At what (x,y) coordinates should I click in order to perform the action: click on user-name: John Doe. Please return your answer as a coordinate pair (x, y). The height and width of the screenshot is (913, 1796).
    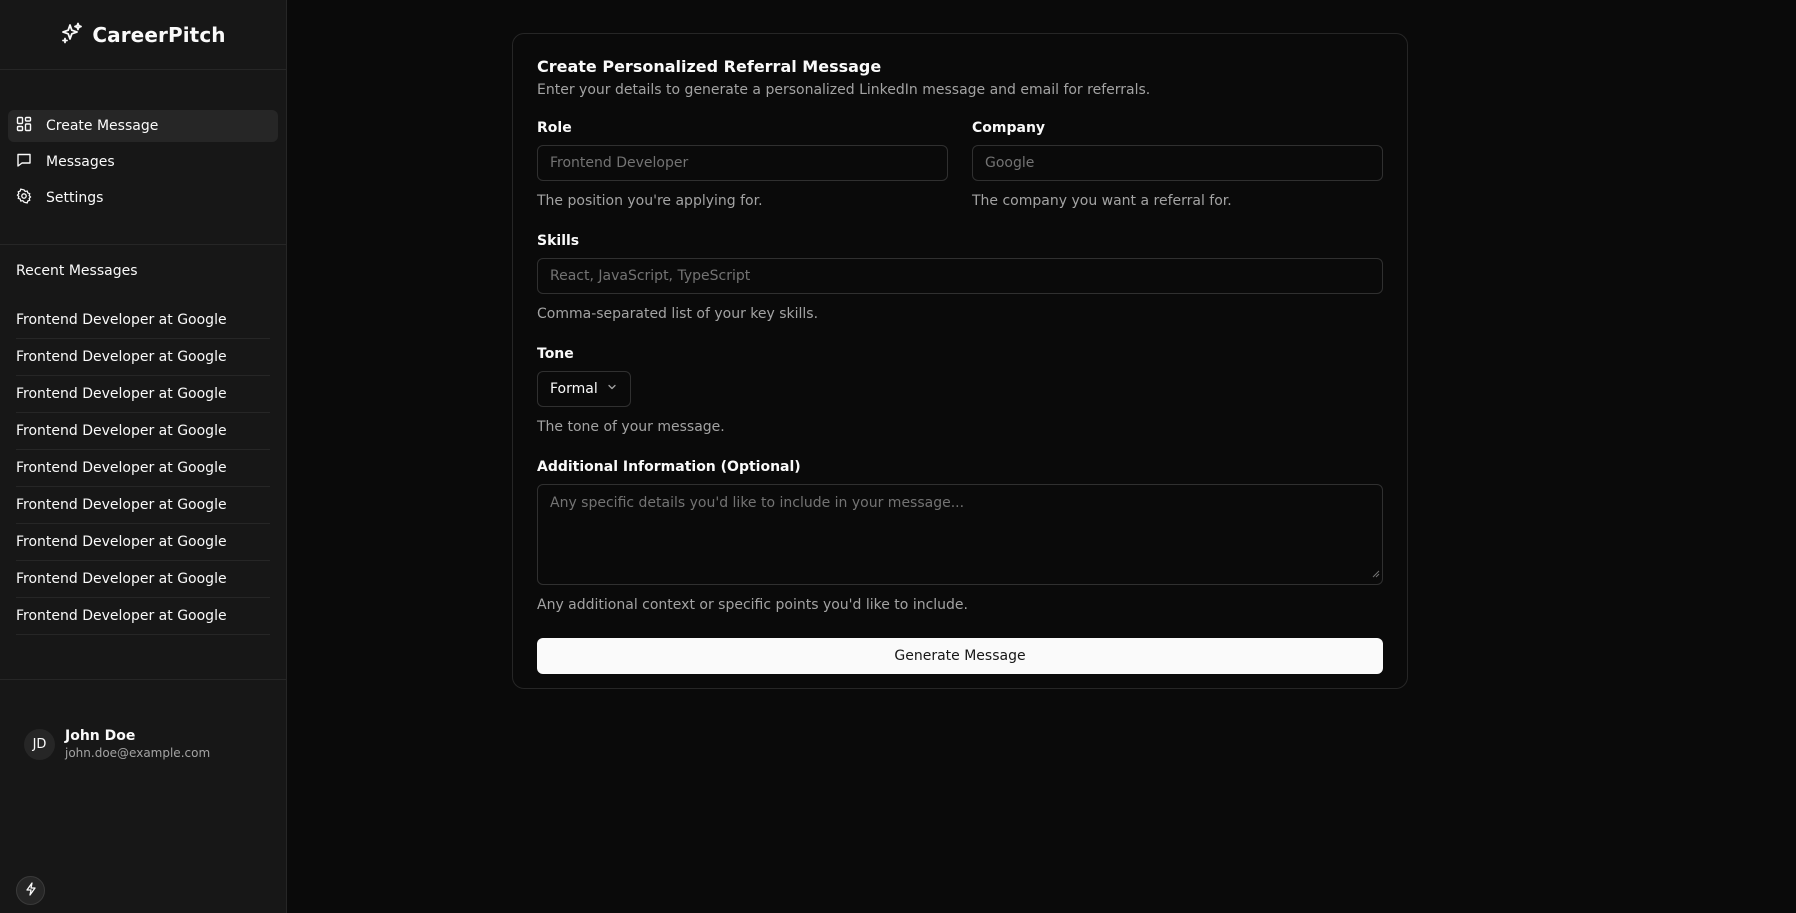
    Looking at the image, I should click on (100, 736).